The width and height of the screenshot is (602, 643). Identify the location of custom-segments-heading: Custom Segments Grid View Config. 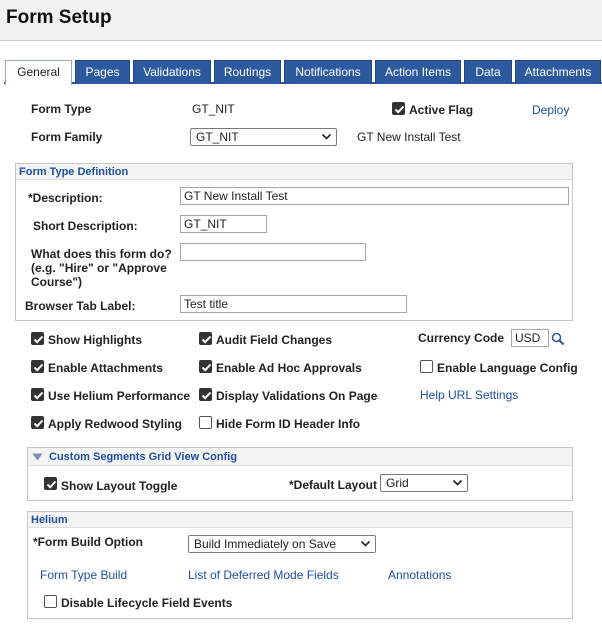
(143, 457).